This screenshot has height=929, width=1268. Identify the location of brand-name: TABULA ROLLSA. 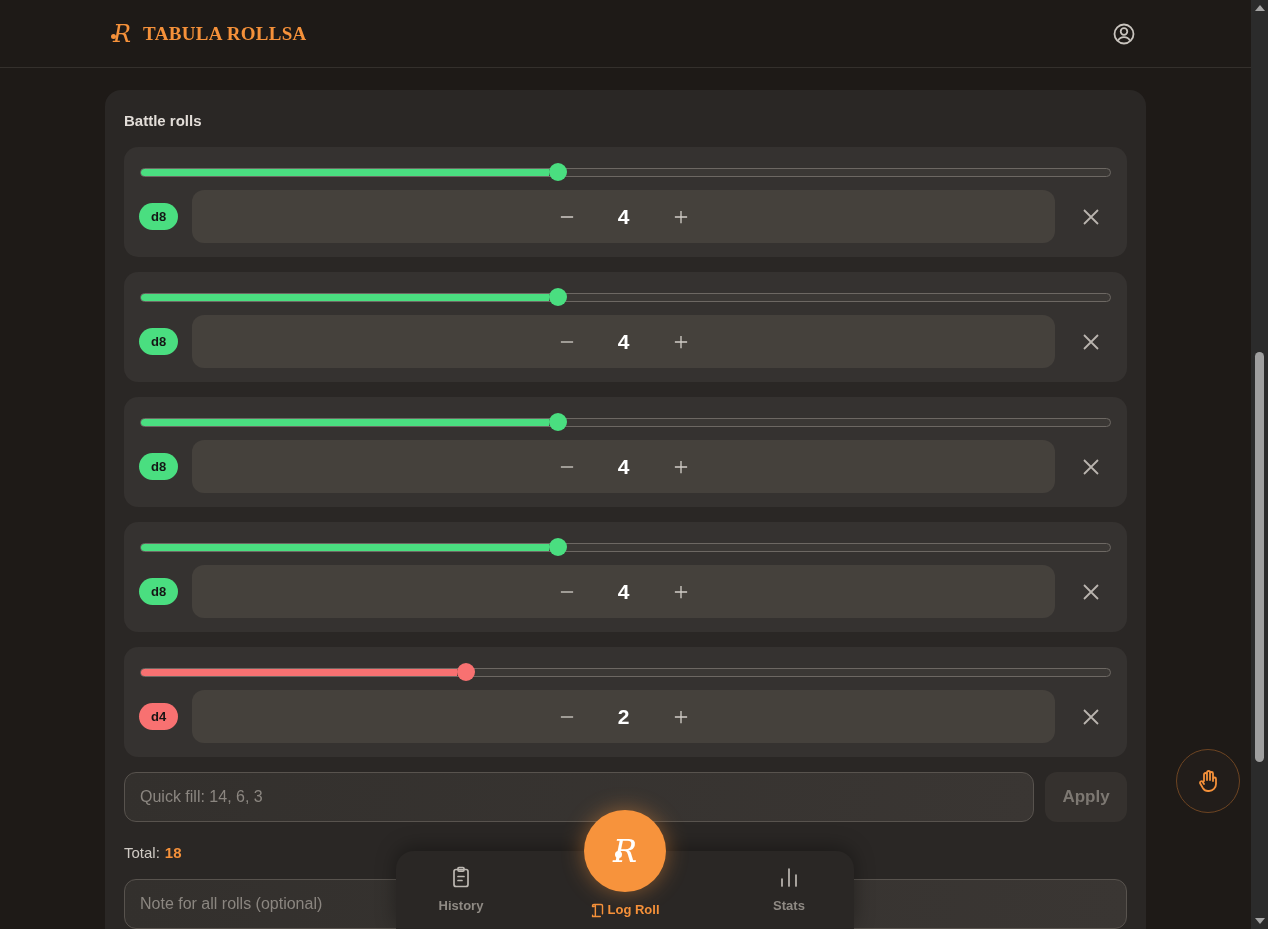
(225, 33).